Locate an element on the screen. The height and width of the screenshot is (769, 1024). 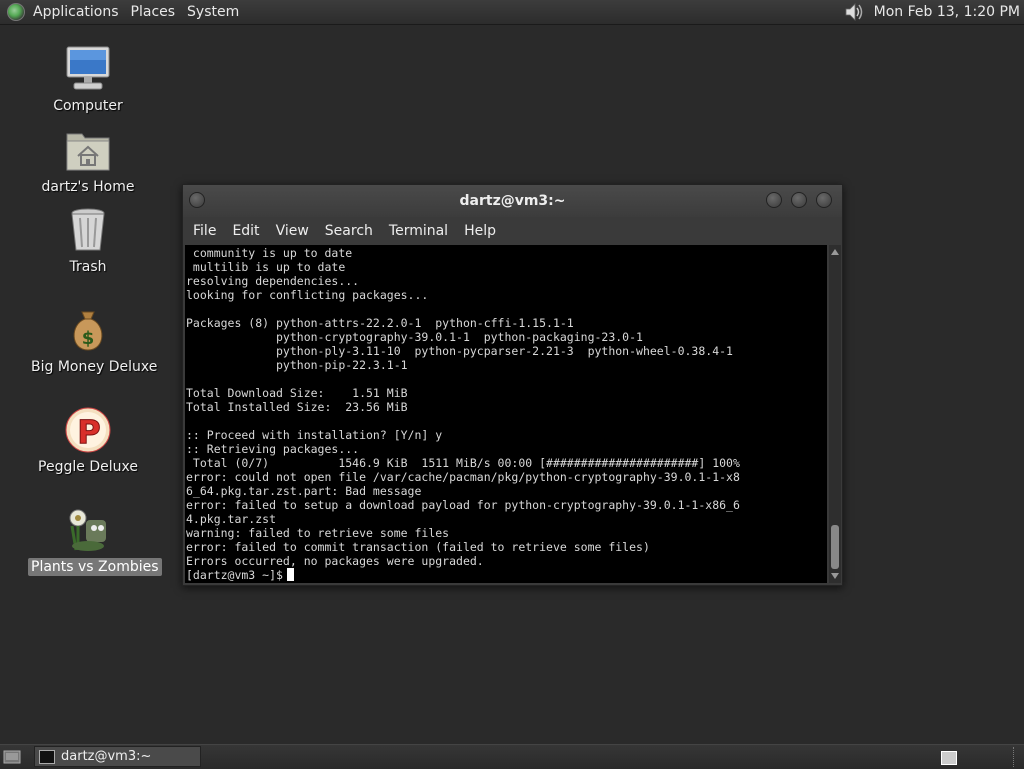
clock: Mon Feb 13, 1:20 PM is located at coordinates (949, 12).